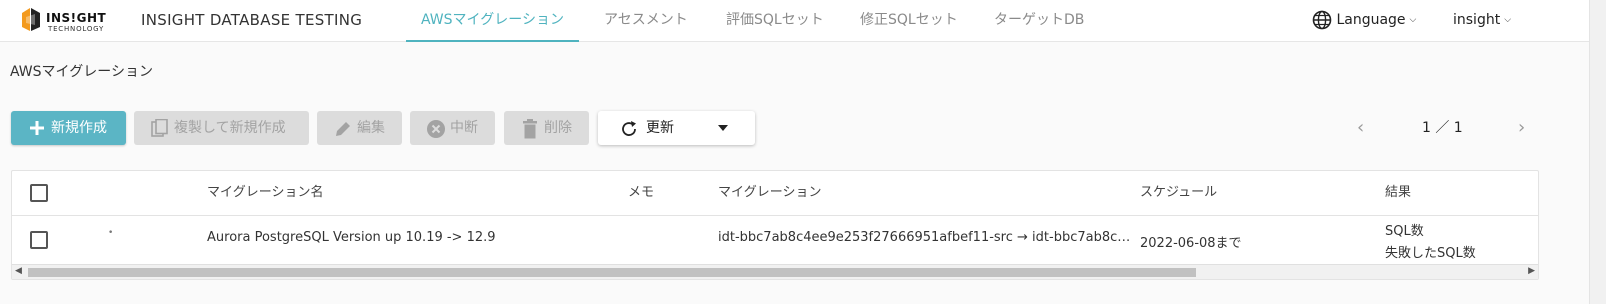  Describe the element at coordinates (1442, 128) in the screenshot. I see `pager-text: 1 ／ 1` at that location.